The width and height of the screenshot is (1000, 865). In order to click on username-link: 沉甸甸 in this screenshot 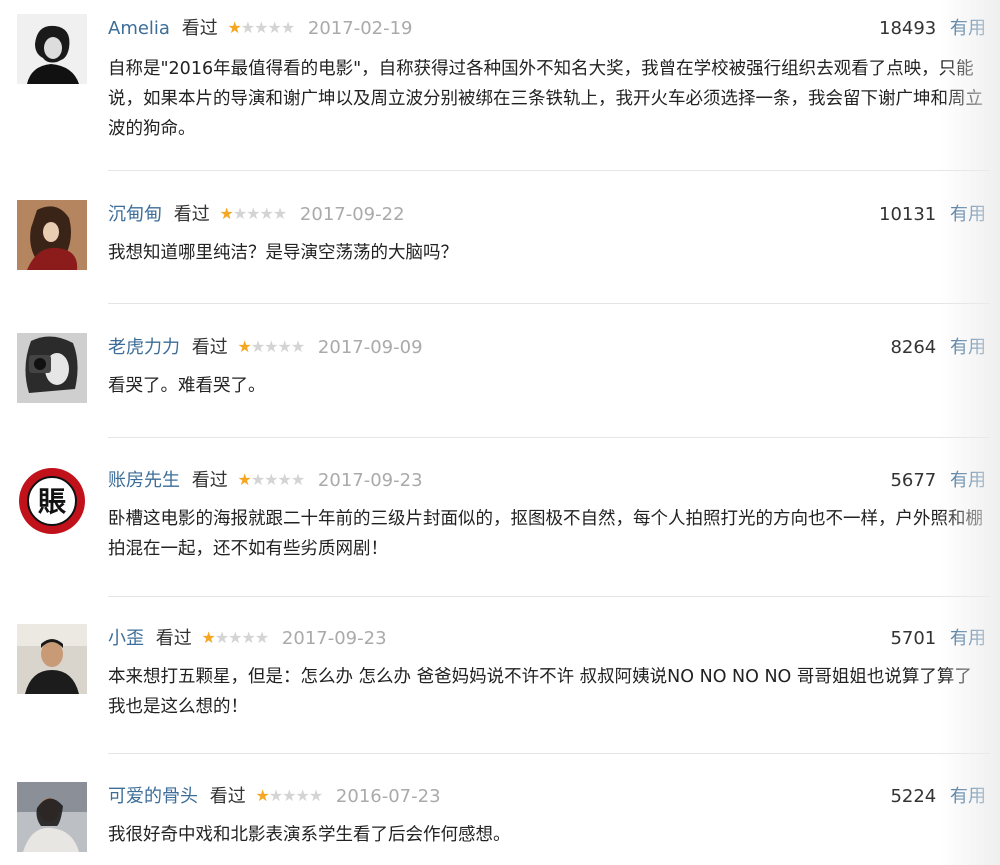, I will do `click(135, 214)`.